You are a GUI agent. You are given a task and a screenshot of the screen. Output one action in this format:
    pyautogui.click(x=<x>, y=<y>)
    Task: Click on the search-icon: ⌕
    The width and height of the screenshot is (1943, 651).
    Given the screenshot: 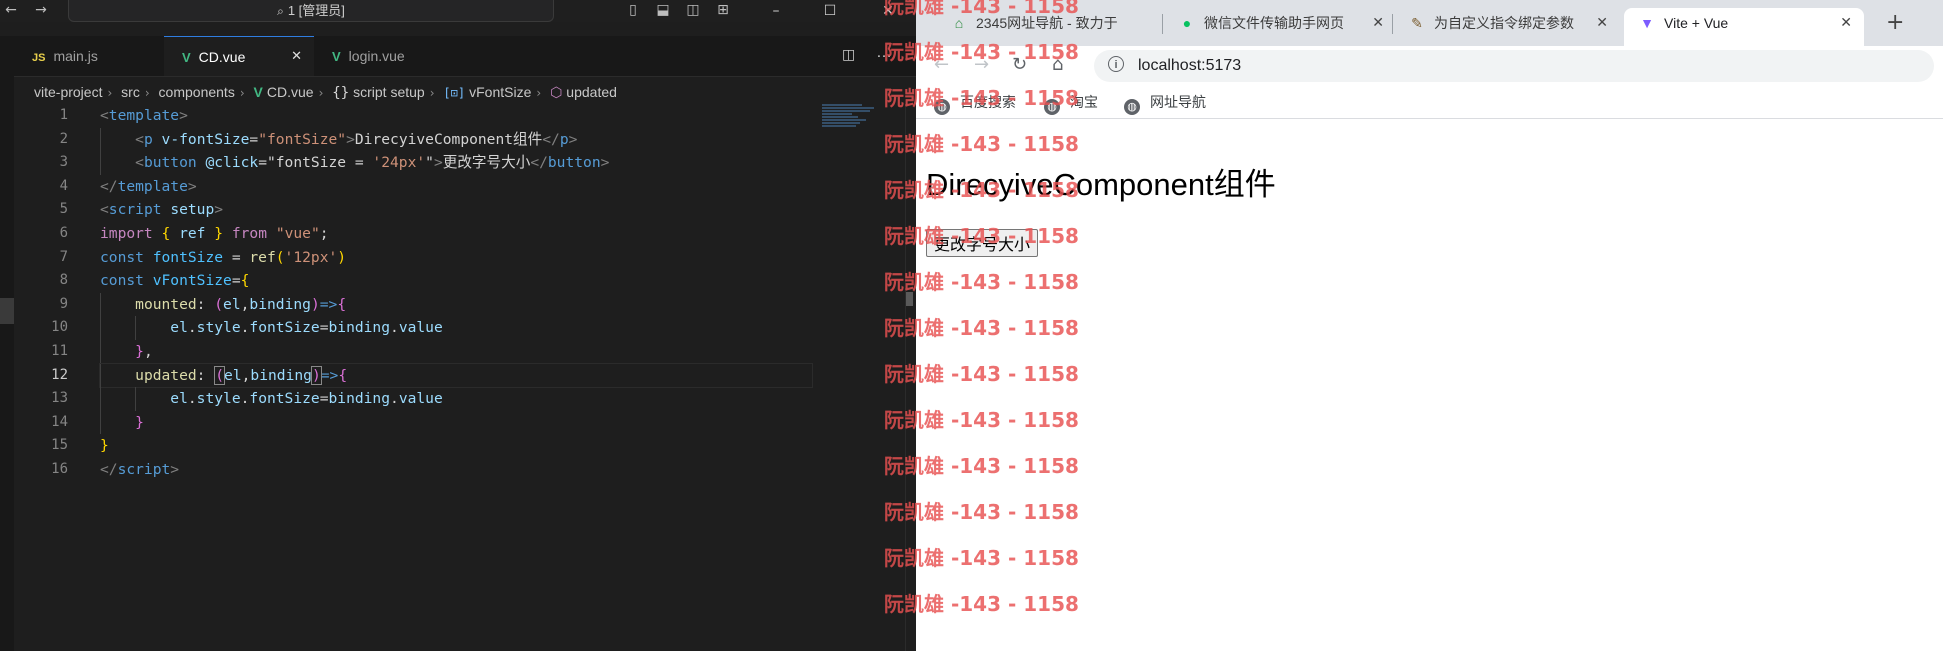 What is the action you would take?
    pyautogui.click(x=280, y=11)
    